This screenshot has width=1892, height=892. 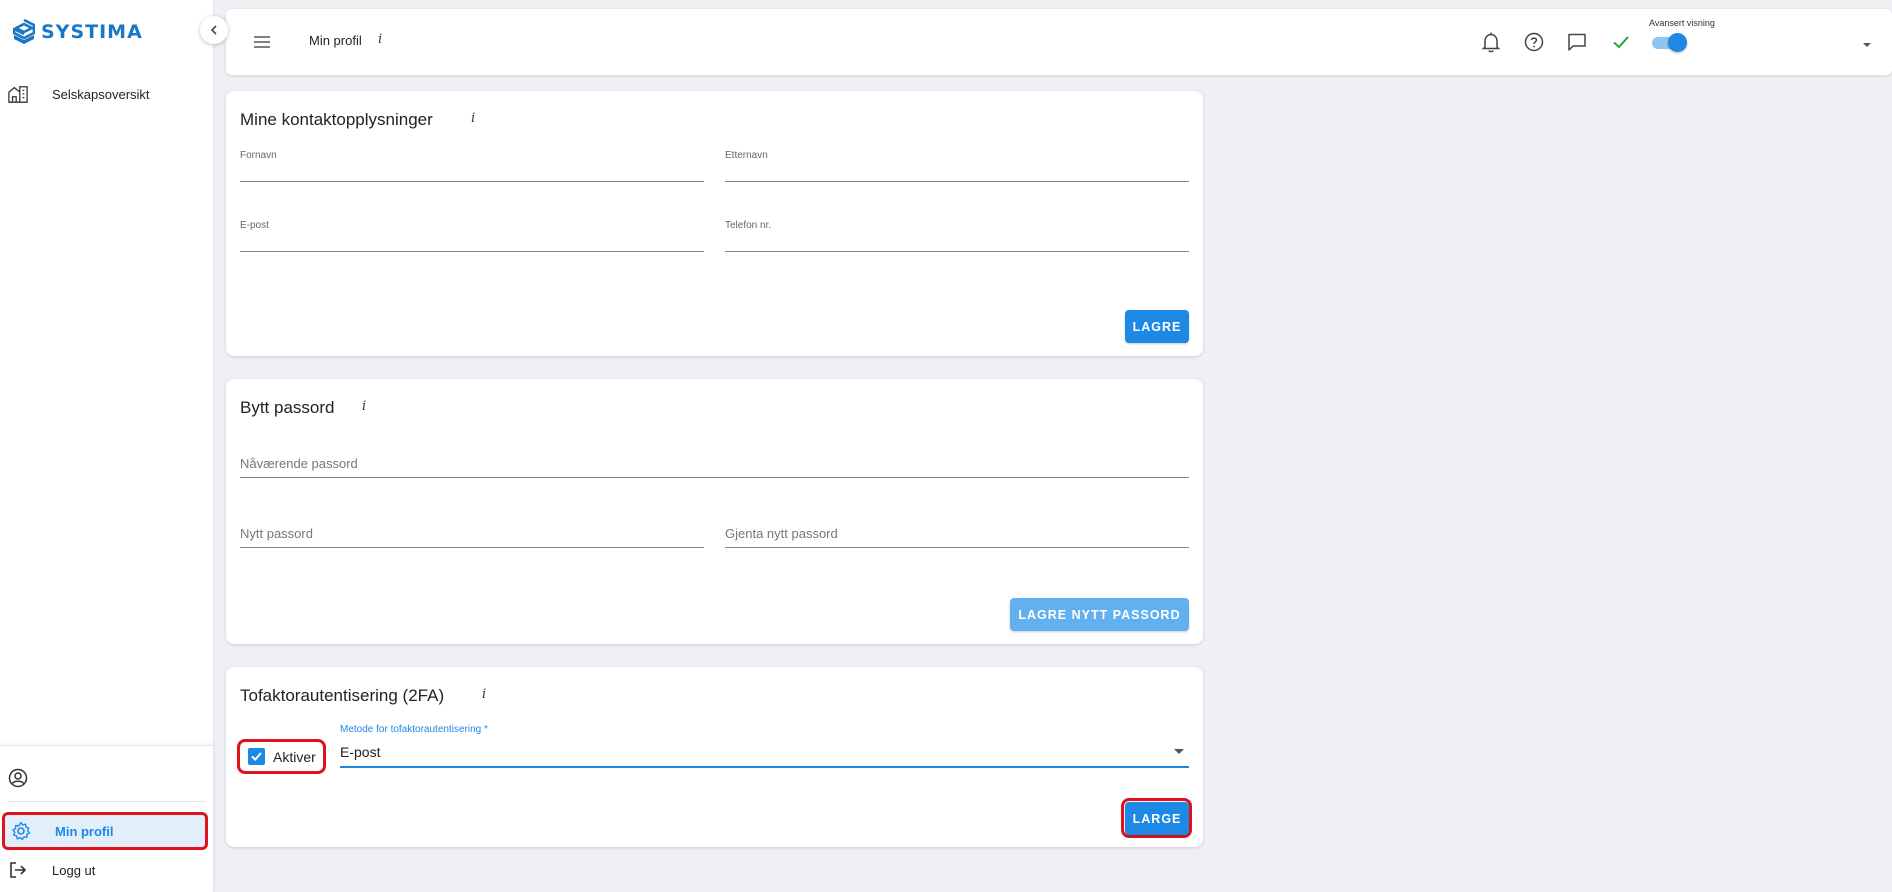 What do you see at coordinates (1179, 751) in the screenshot?
I see `chevron-down-icon` at bounding box center [1179, 751].